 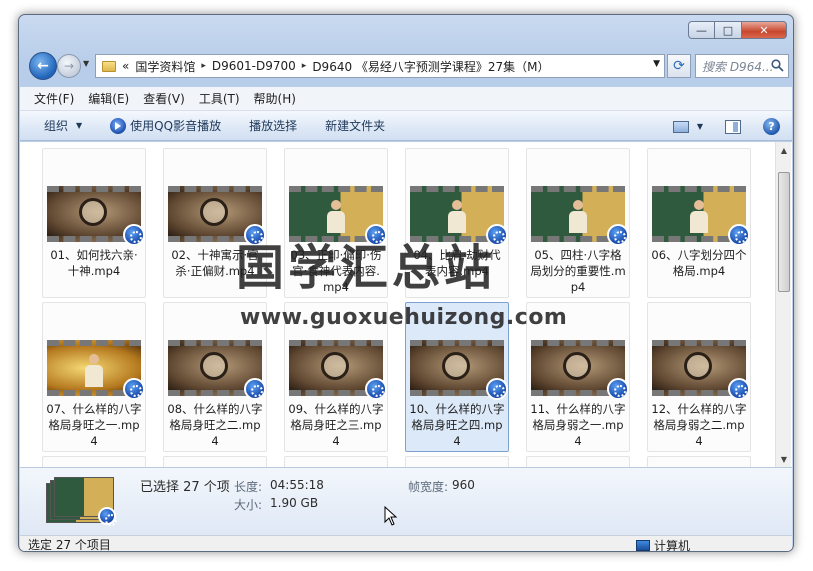 What do you see at coordinates (294, 503) in the screenshot?
I see `size-value: 1.90 GB` at bounding box center [294, 503].